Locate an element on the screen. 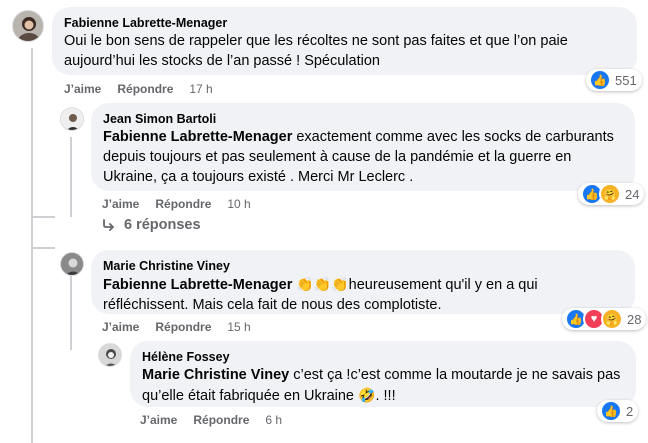  comment-author: Jean Simon Bartoli is located at coordinates (363, 119).